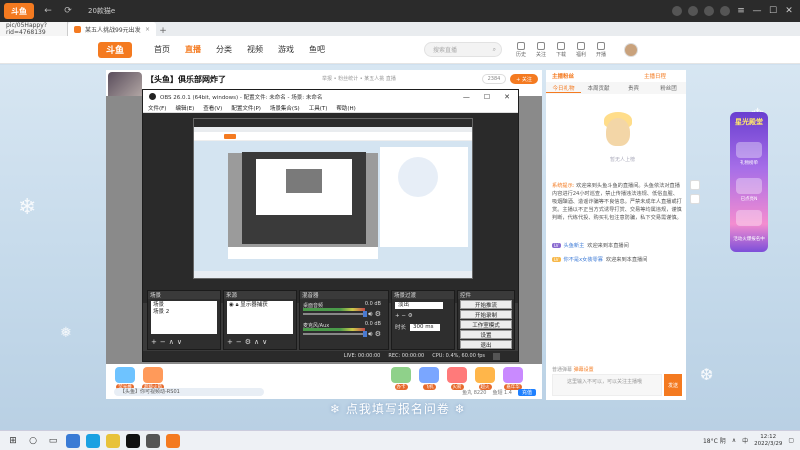  I want to click on barrage-settings: 弹幕设置, so click(584, 370).